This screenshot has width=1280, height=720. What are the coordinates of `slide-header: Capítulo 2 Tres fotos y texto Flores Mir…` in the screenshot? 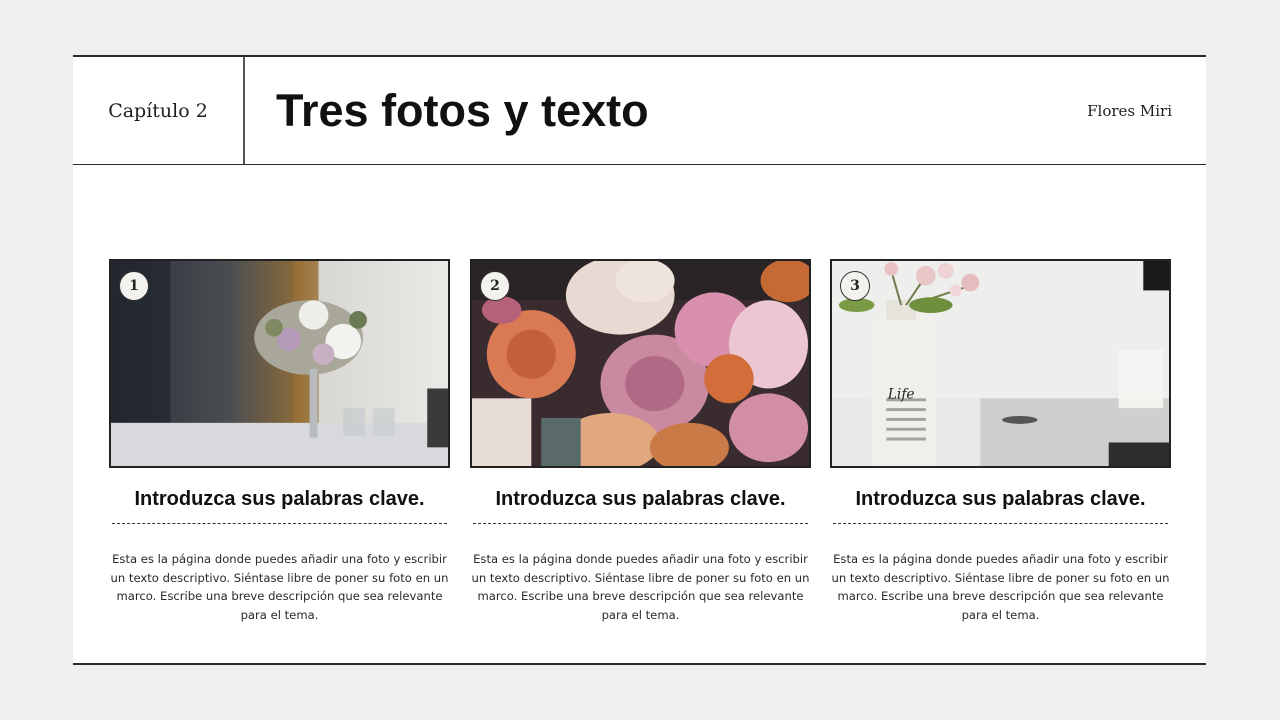 It's located at (639, 111).